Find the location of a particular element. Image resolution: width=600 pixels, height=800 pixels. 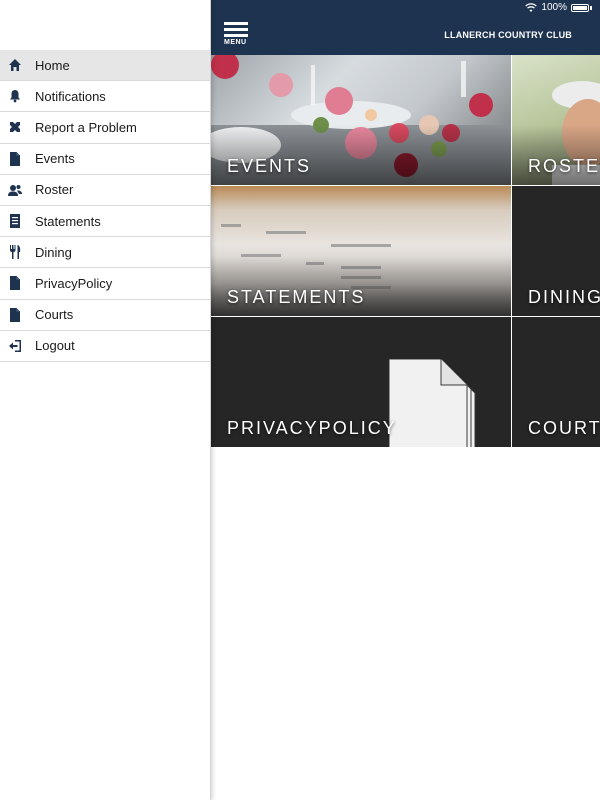

tile-statements-label: STATEMENTS is located at coordinates (296, 297).